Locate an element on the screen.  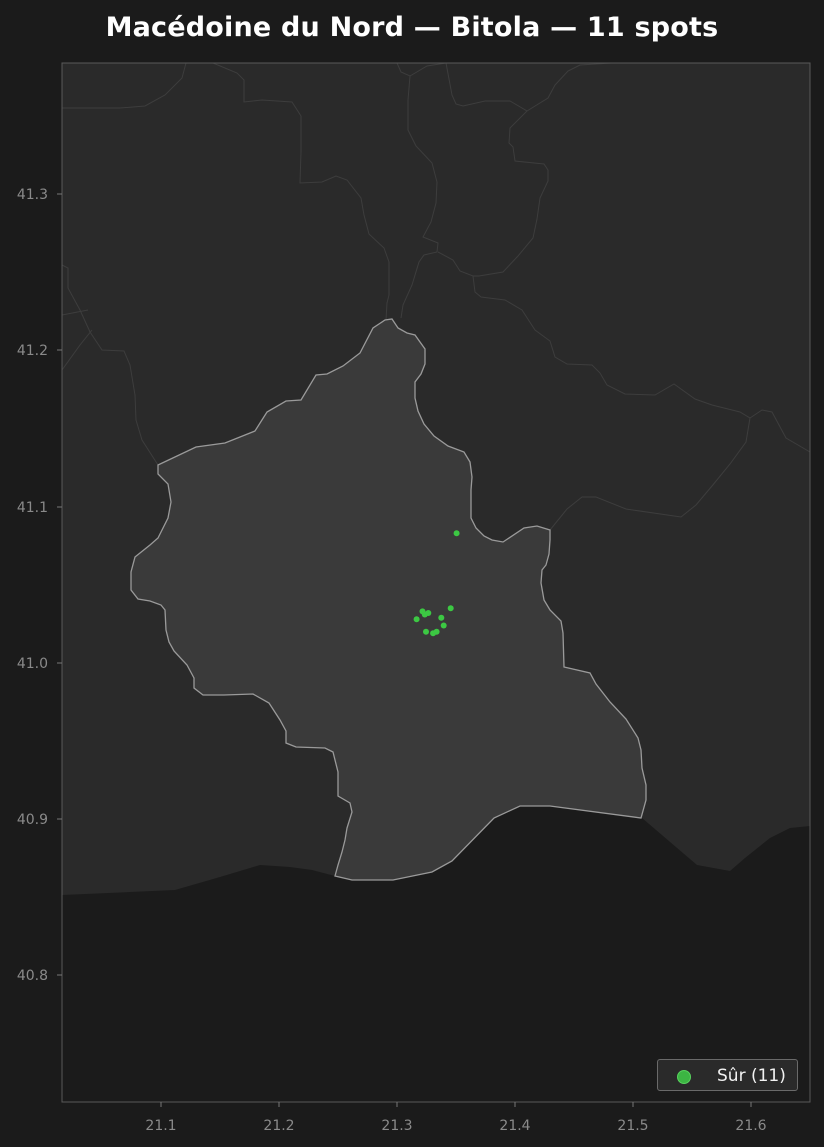
y-tick-1: 41.3 is located at coordinates (39, 195).